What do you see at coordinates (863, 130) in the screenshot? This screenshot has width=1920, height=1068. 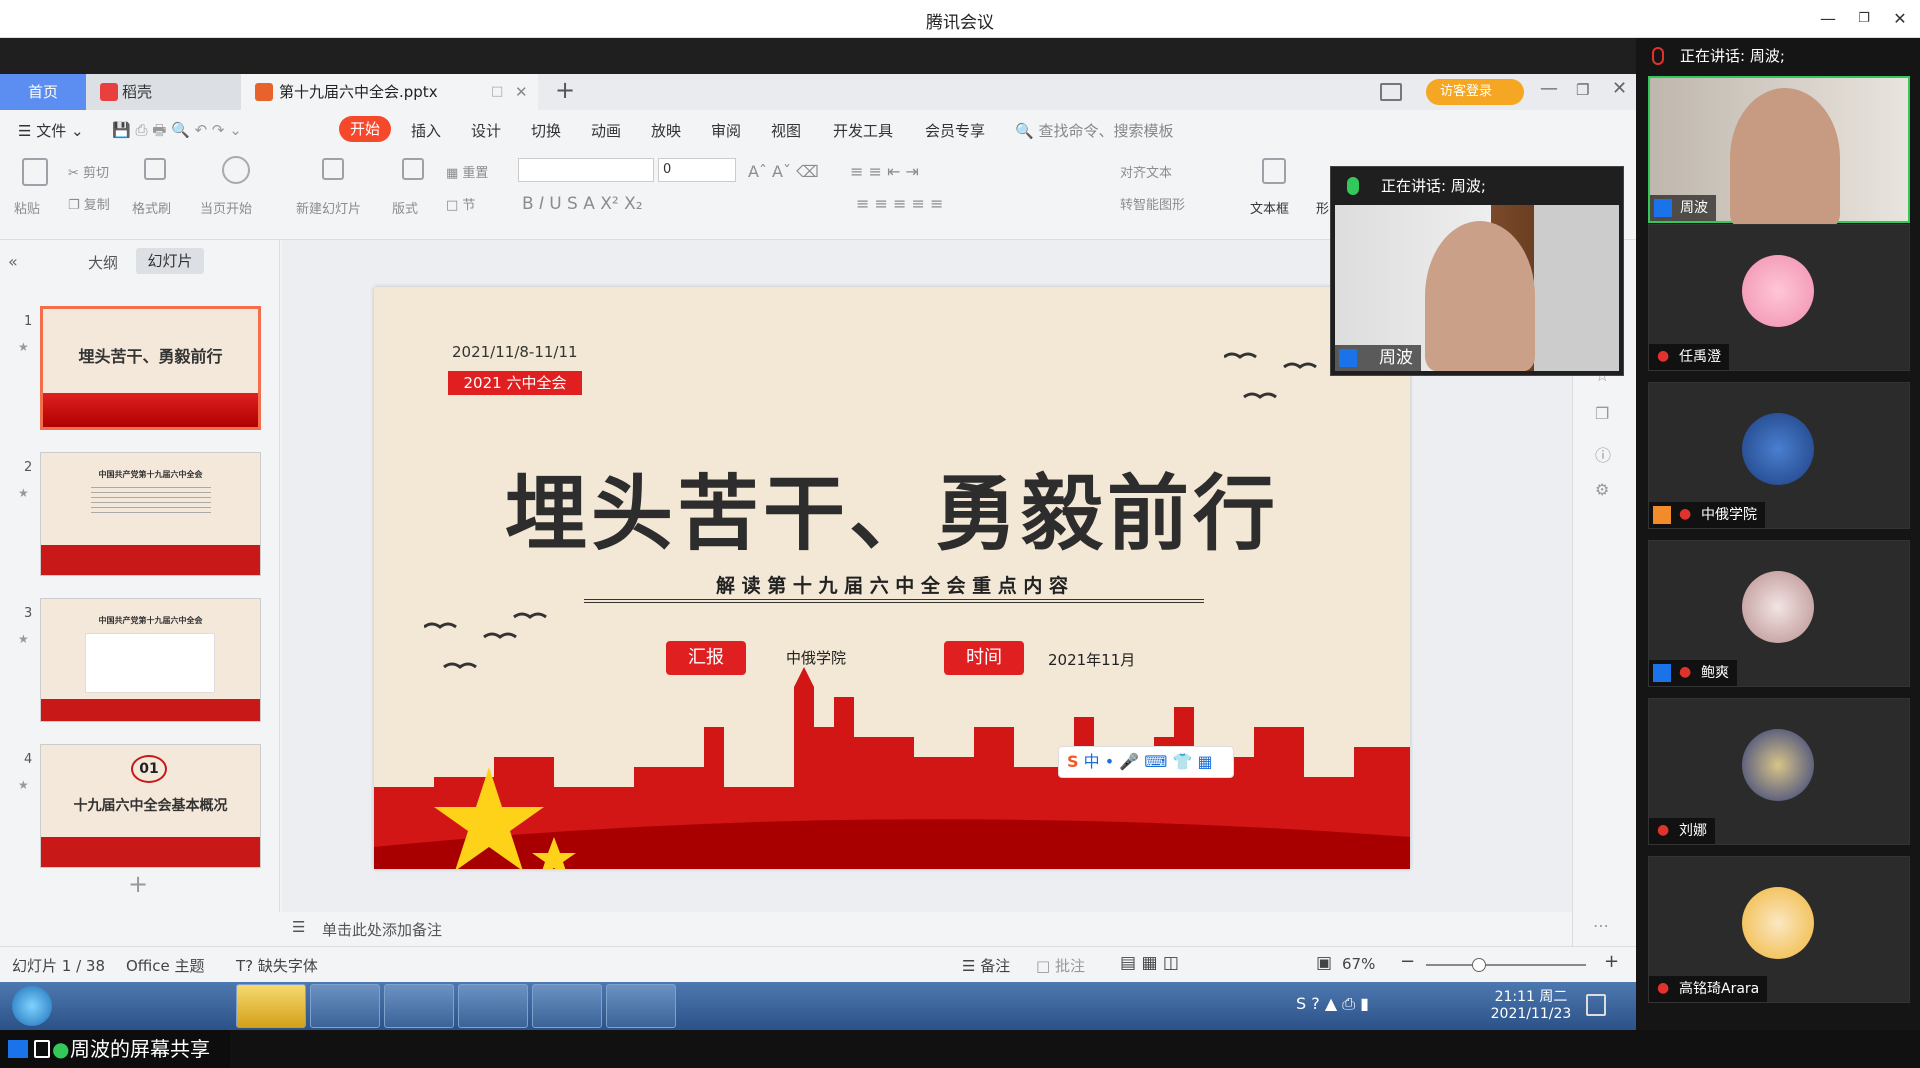 I see `menu-developer: 开发工具` at bounding box center [863, 130].